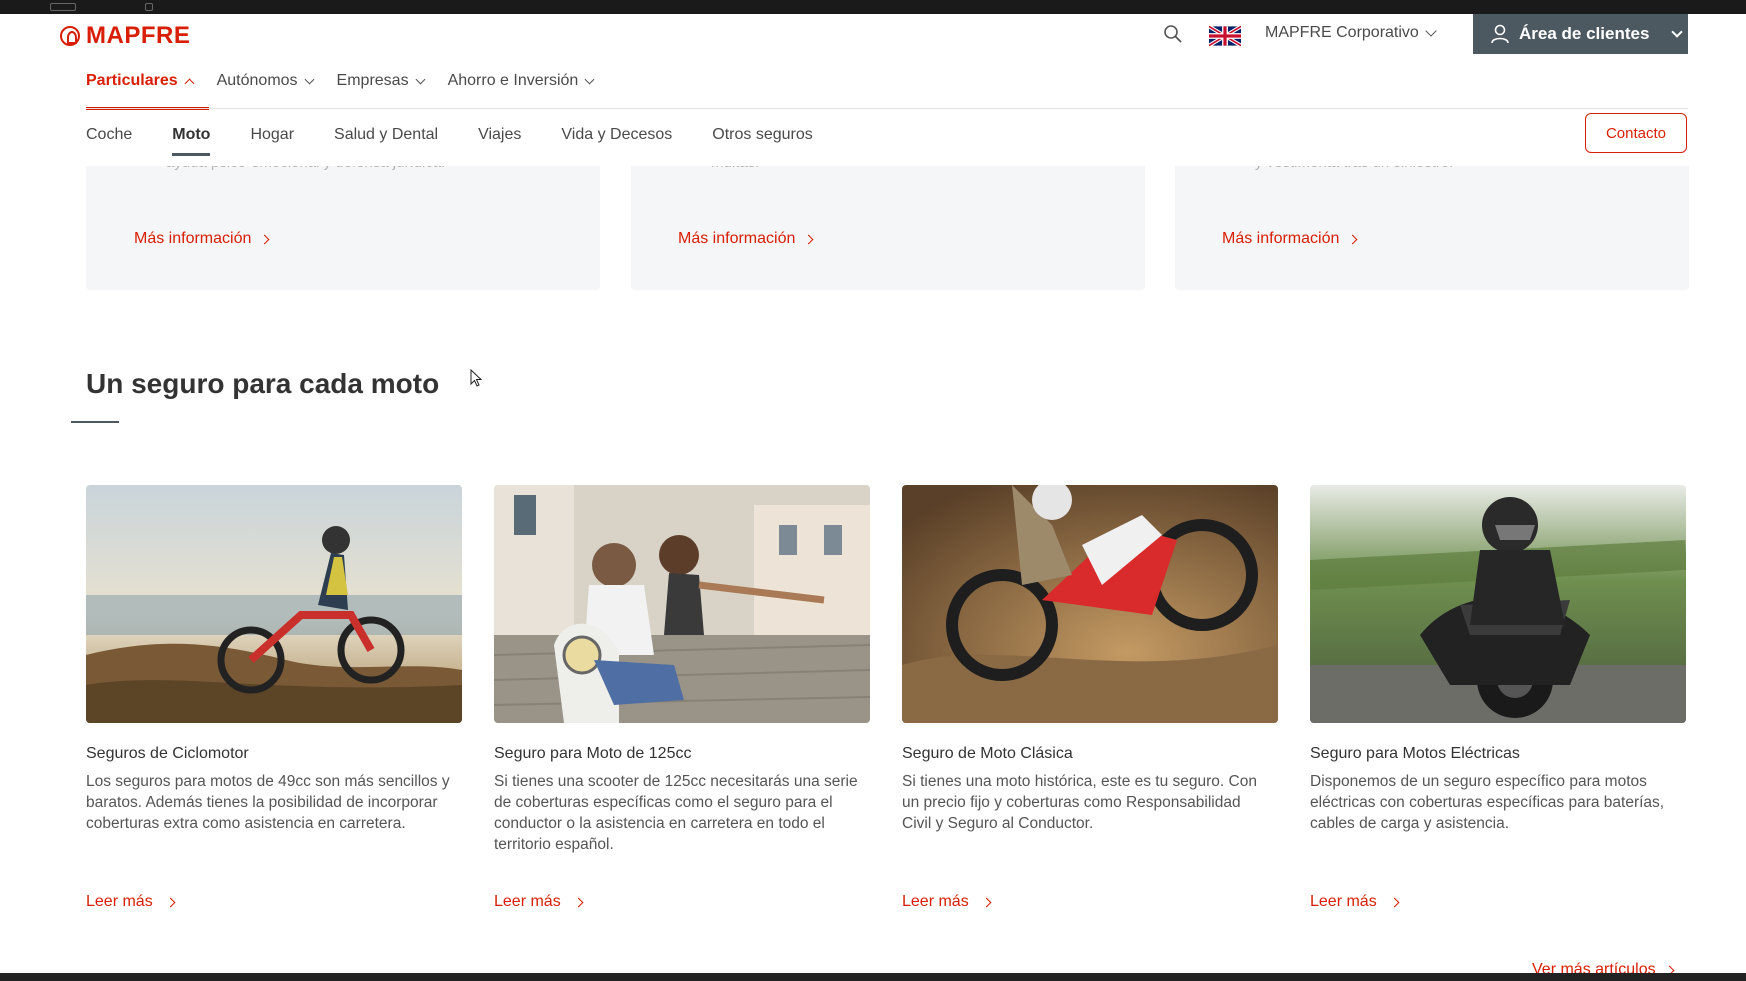  What do you see at coordinates (1173, 34) in the screenshot?
I see `search-icon` at bounding box center [1173, 34].